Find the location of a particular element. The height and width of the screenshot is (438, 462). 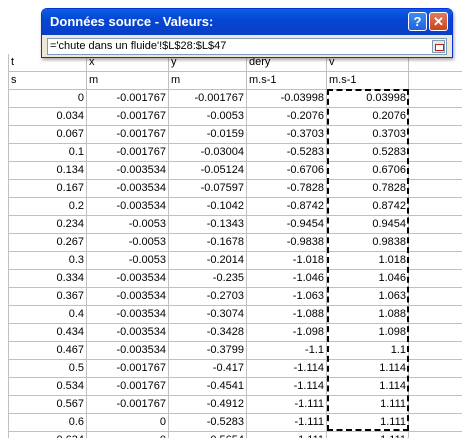

table-cell: -0.05124 is located at coordinates (208, 171).